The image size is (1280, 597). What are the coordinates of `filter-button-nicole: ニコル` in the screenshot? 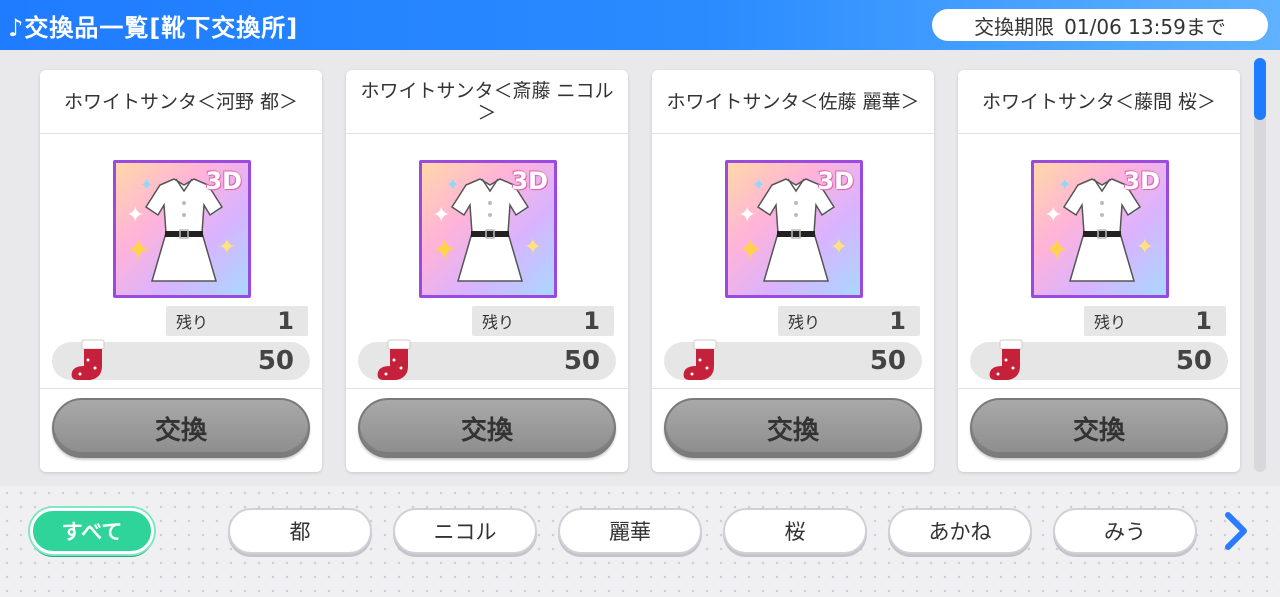 It's located at (465, 531).